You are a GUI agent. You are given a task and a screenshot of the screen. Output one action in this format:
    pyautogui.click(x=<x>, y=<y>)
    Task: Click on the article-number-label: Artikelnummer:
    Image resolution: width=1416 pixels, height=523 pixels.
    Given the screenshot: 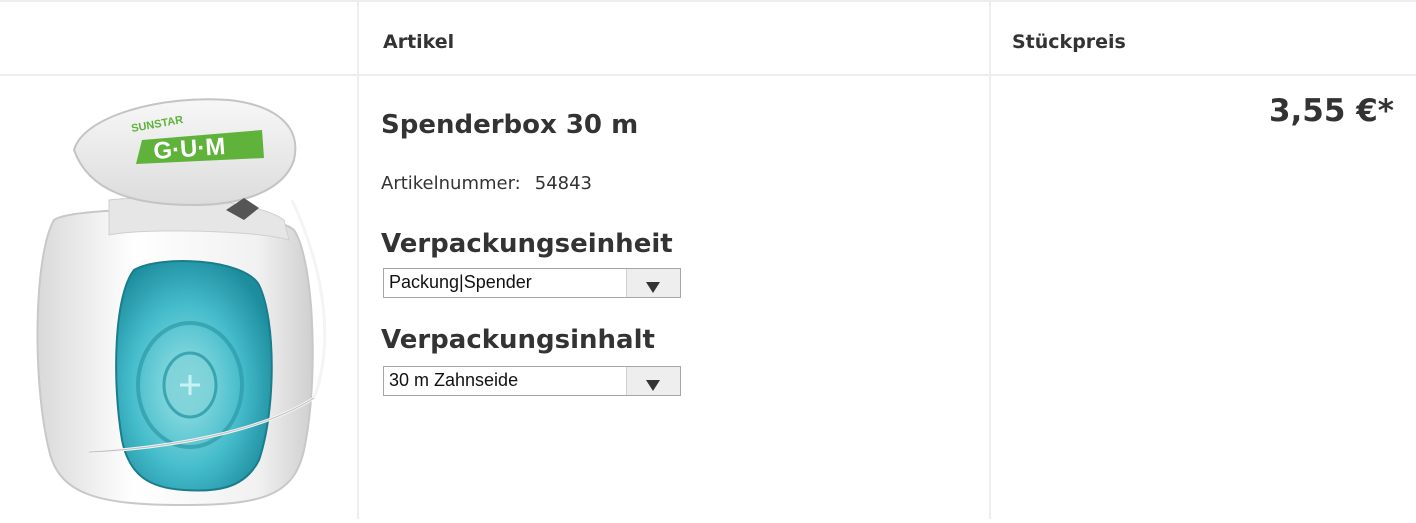 What is the action you would take?
    pyautogui.click(x=451, y=183)
    